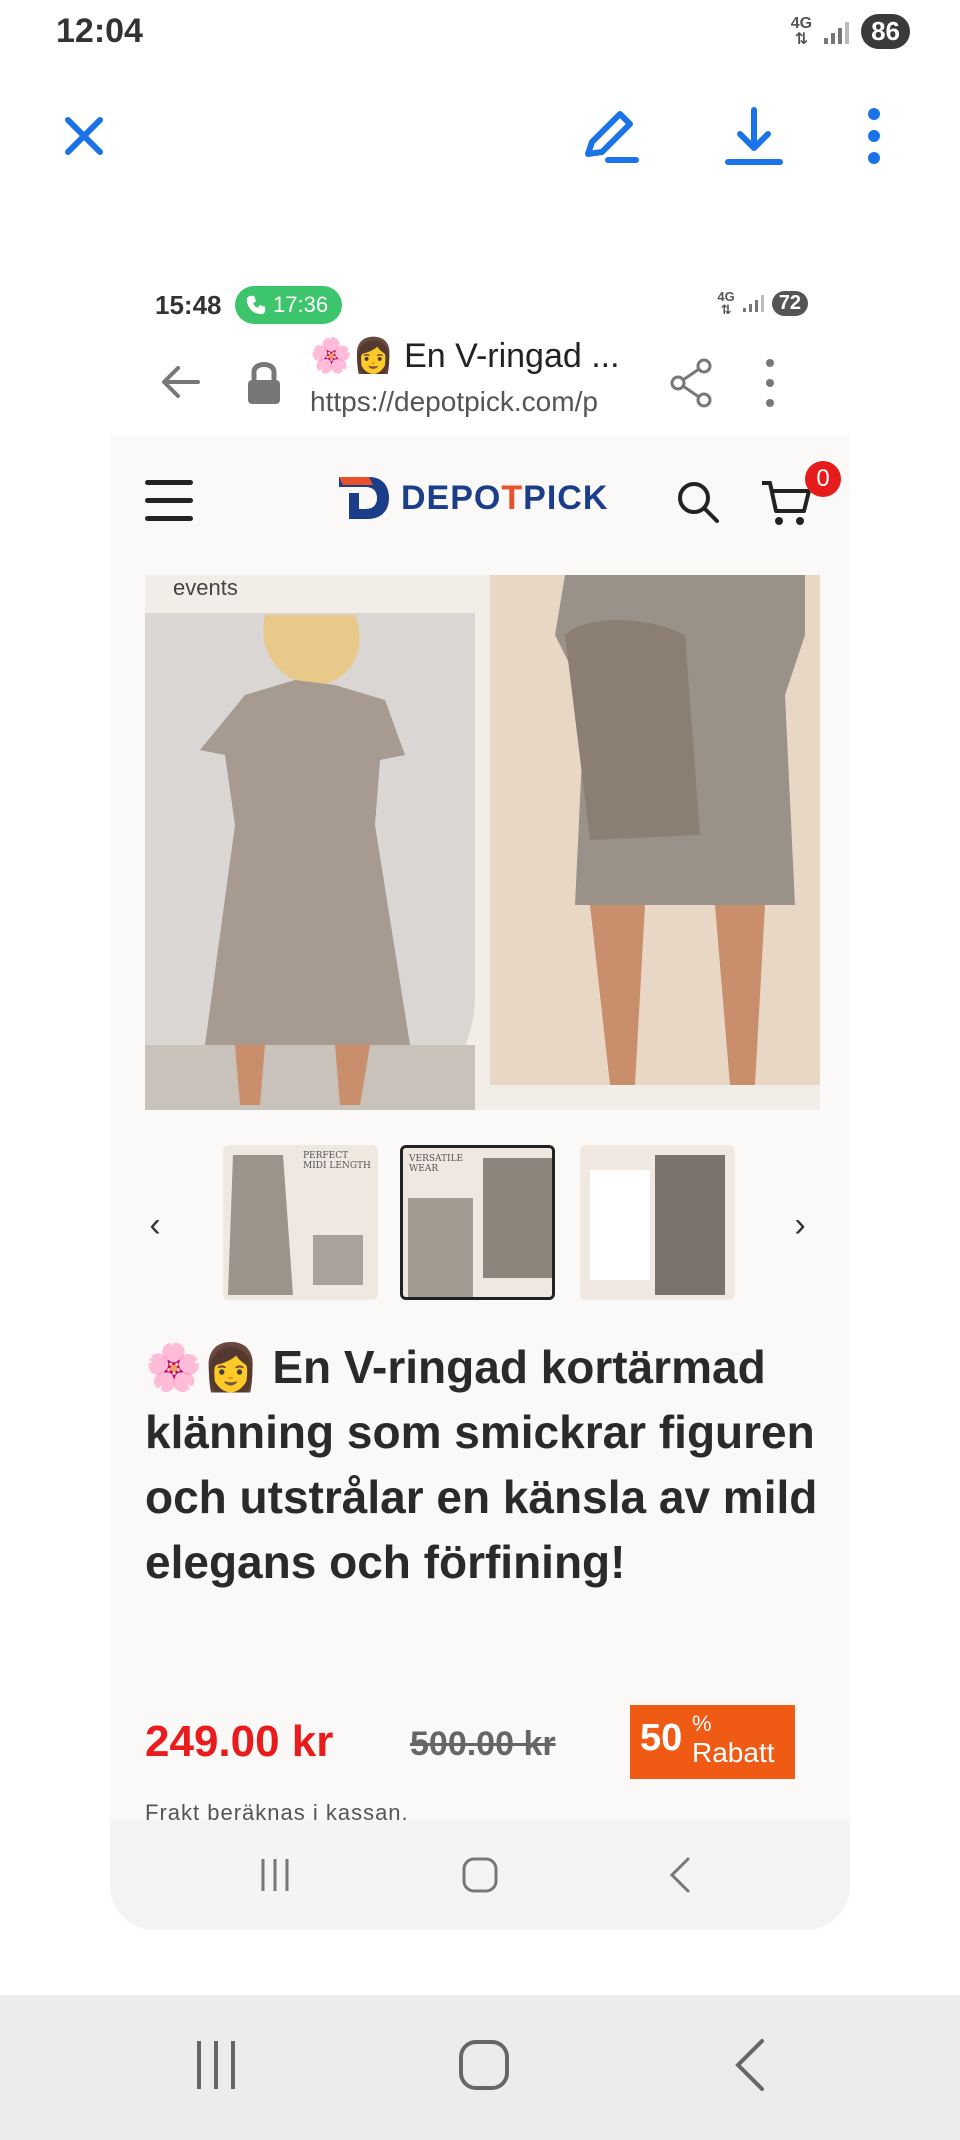  I want to click on thumb-label: VERSATILE WEAR, so click(436, 1164).